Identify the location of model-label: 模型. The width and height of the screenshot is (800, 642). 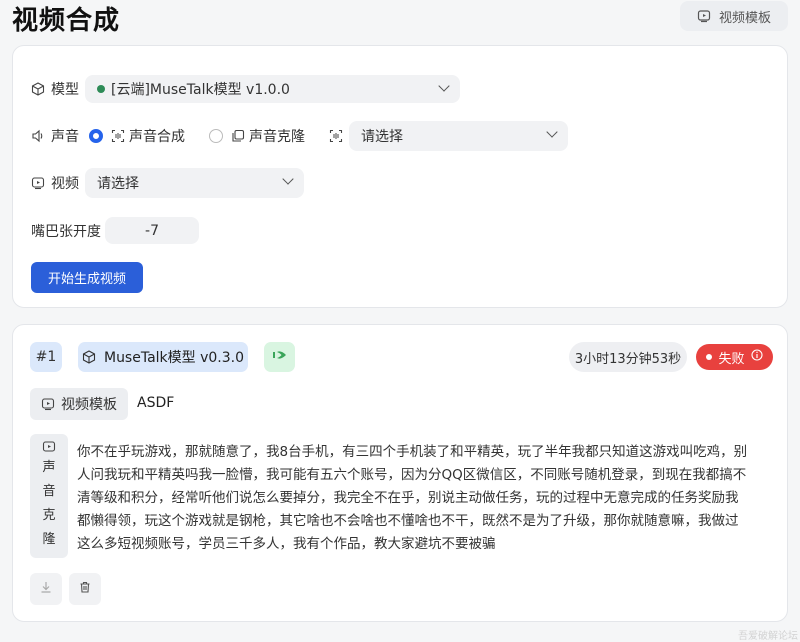
(55, 89).